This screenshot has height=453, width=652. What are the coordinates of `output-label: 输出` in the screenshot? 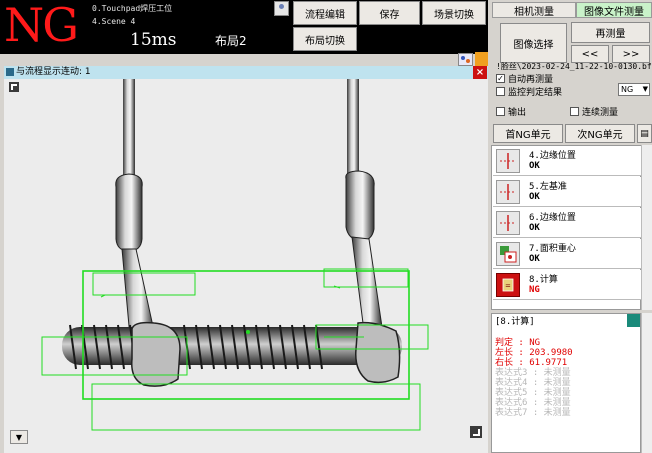 It's located at (517, 113).